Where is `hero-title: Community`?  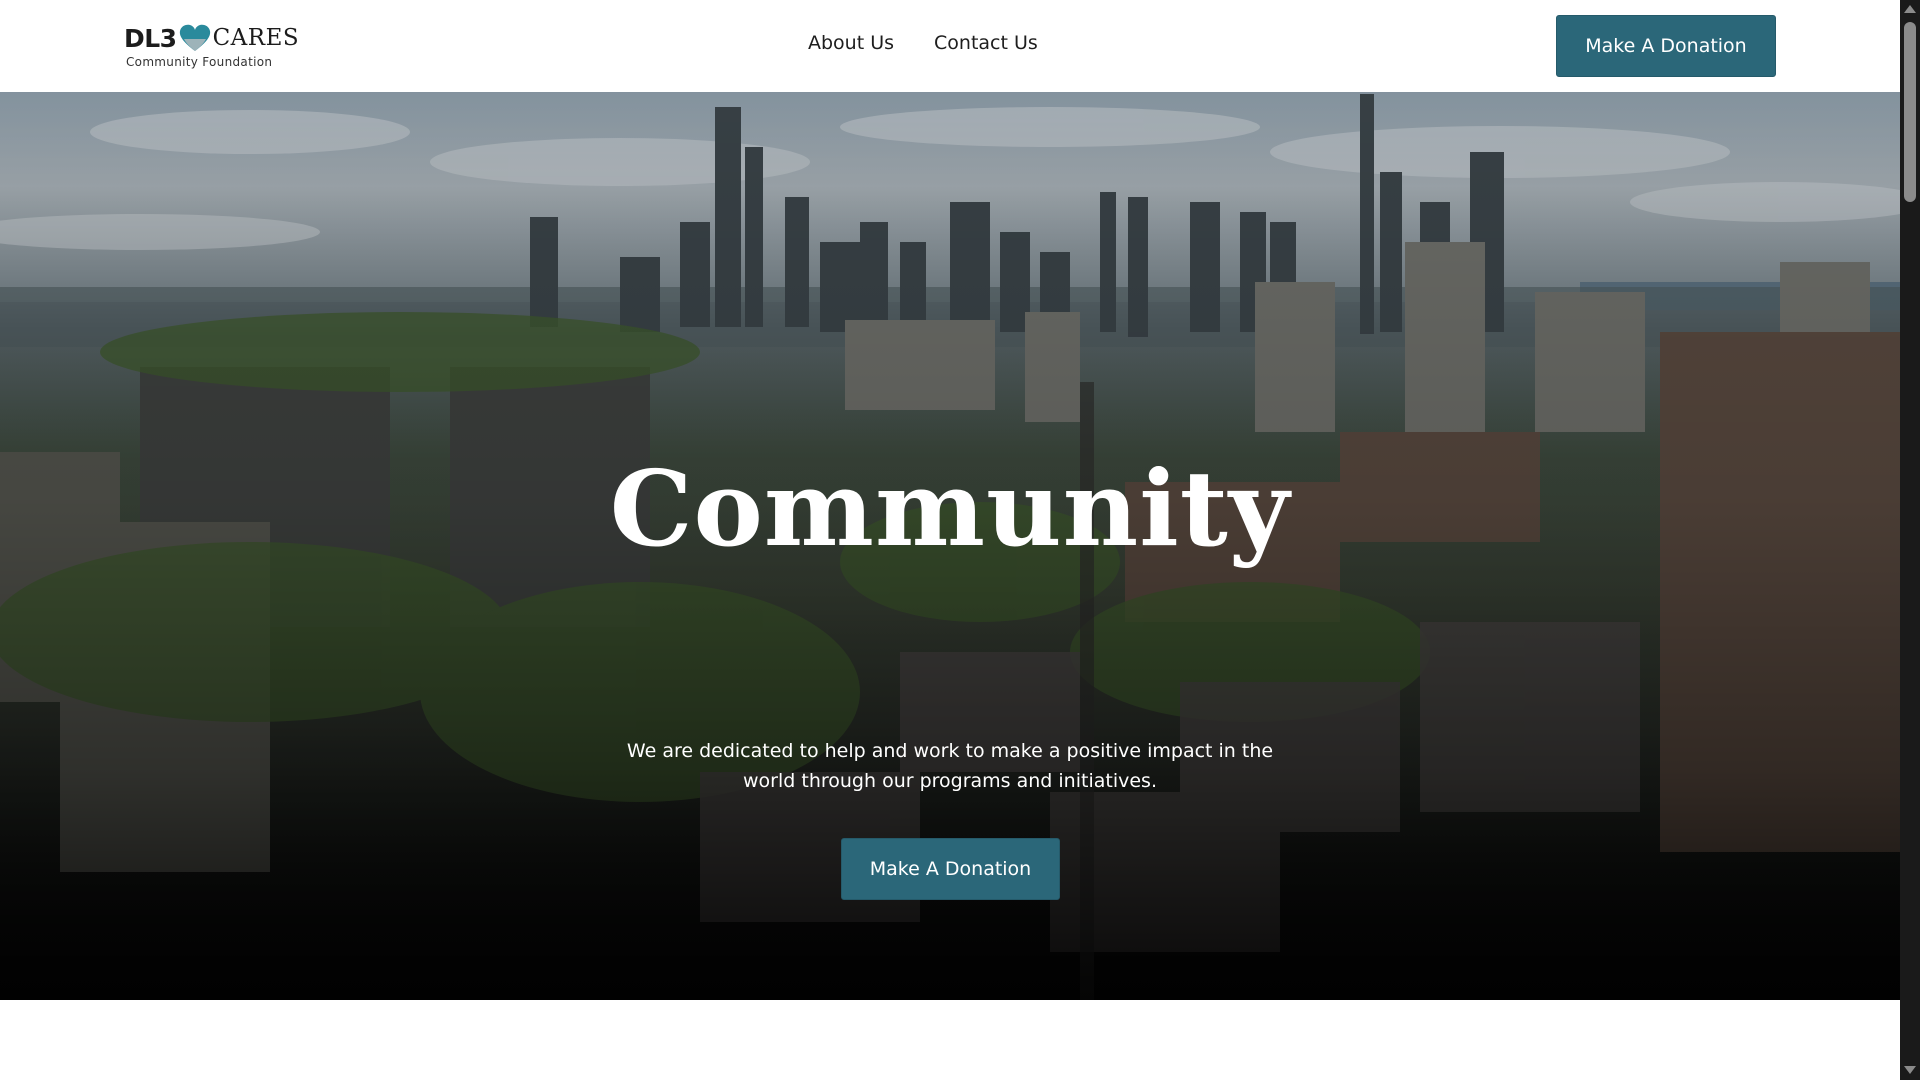
hero-title: Community is located at coordinates (950, 508).